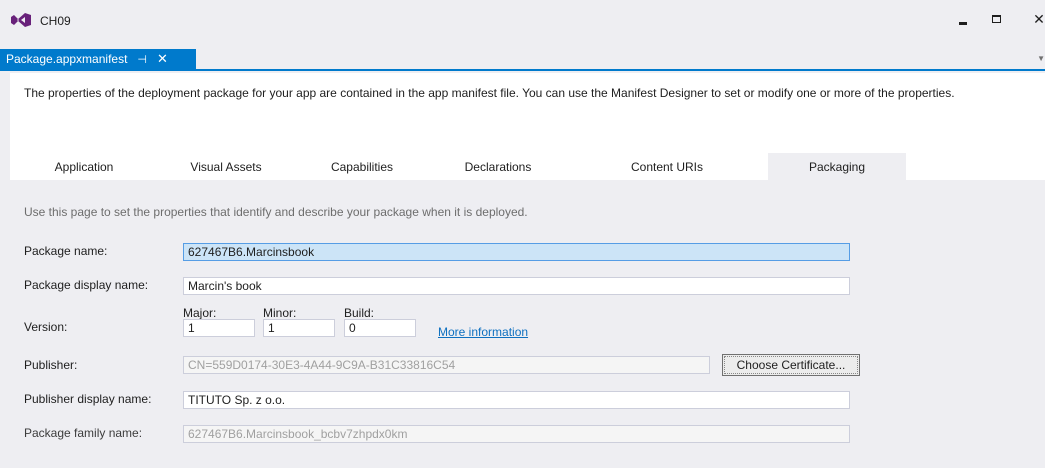 The width and height of the screenshot is (1045, 468). What do you see at coordinates (522, 60) in the screenshot?
I see `document-tab-strip: Package.appxmanifest ⊣ ✕ ▼` at bounding box center [522, 60].